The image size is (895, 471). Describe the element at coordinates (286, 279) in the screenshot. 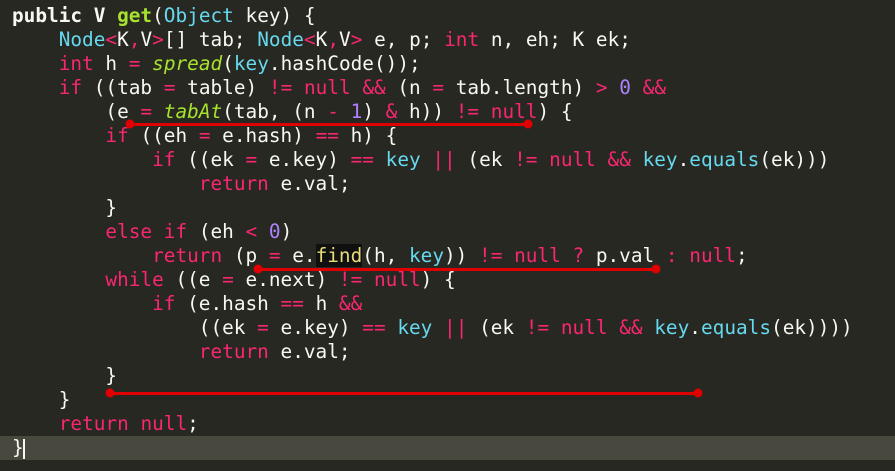

I see `code-token: e.next)` at that location.